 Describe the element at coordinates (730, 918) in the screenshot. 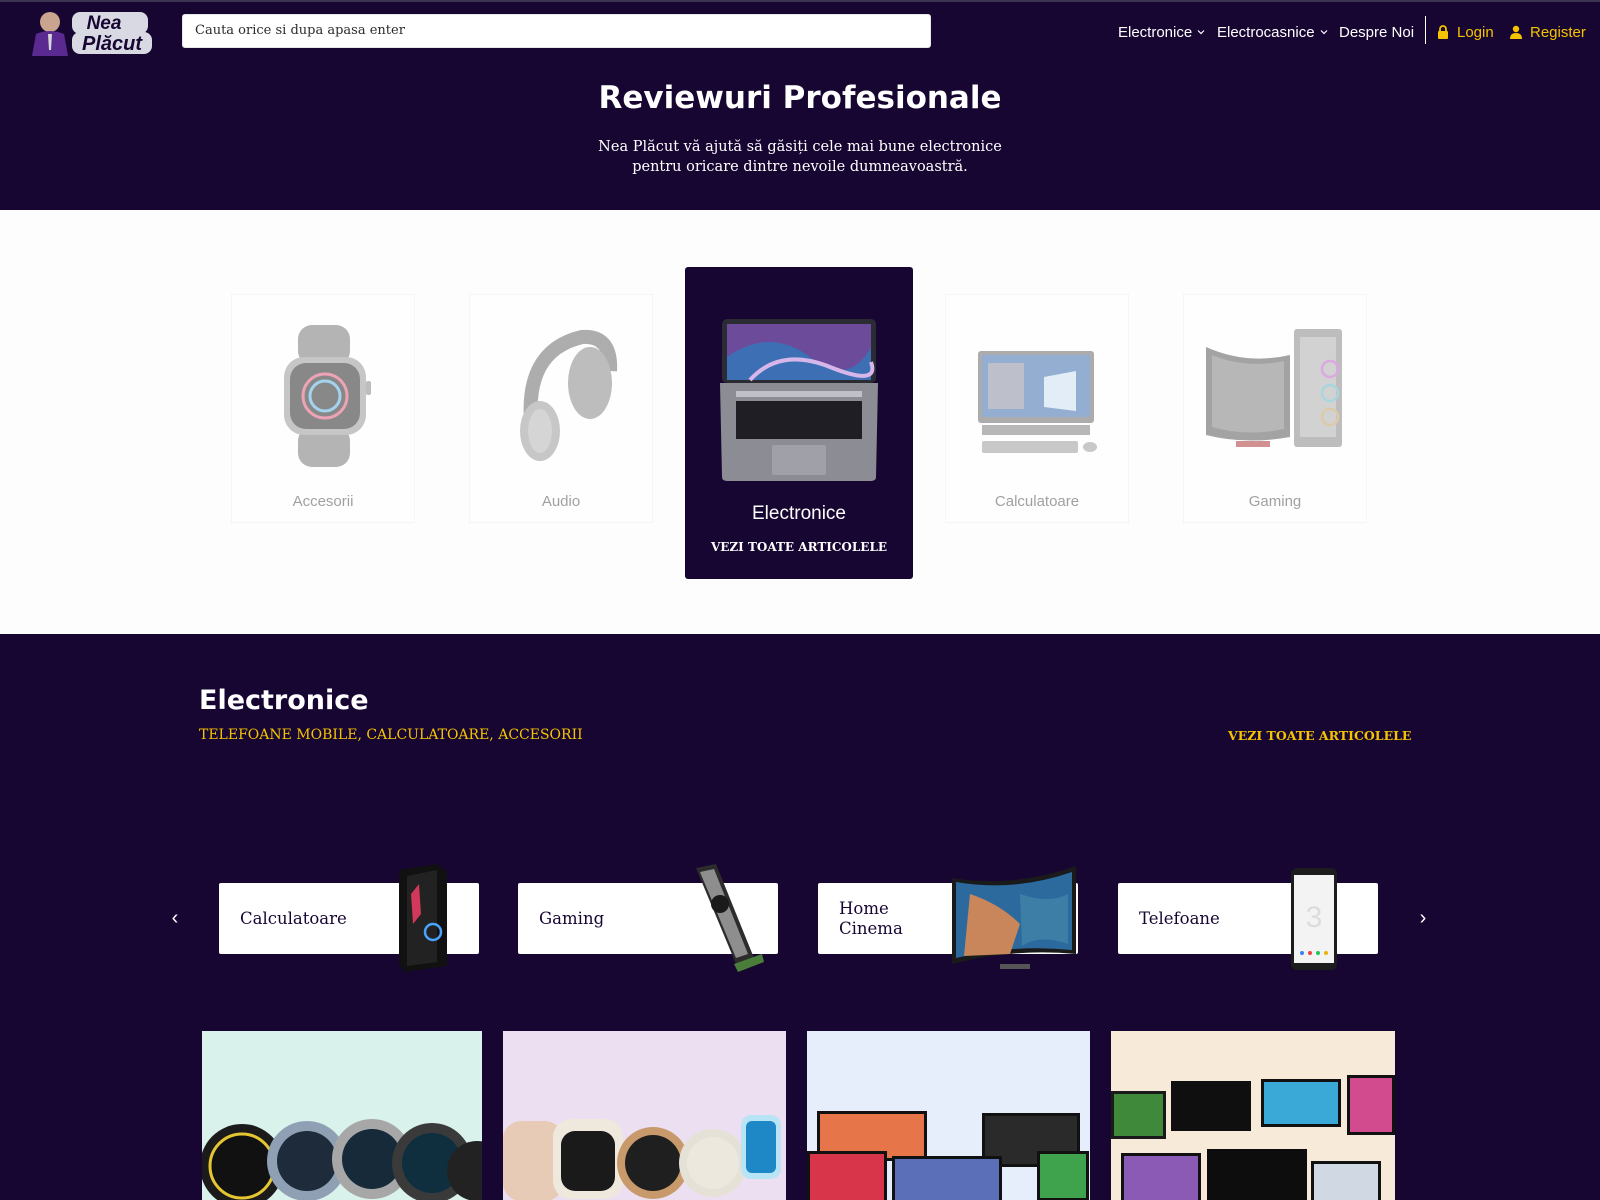

I see `graphics-card-icon` at that location.